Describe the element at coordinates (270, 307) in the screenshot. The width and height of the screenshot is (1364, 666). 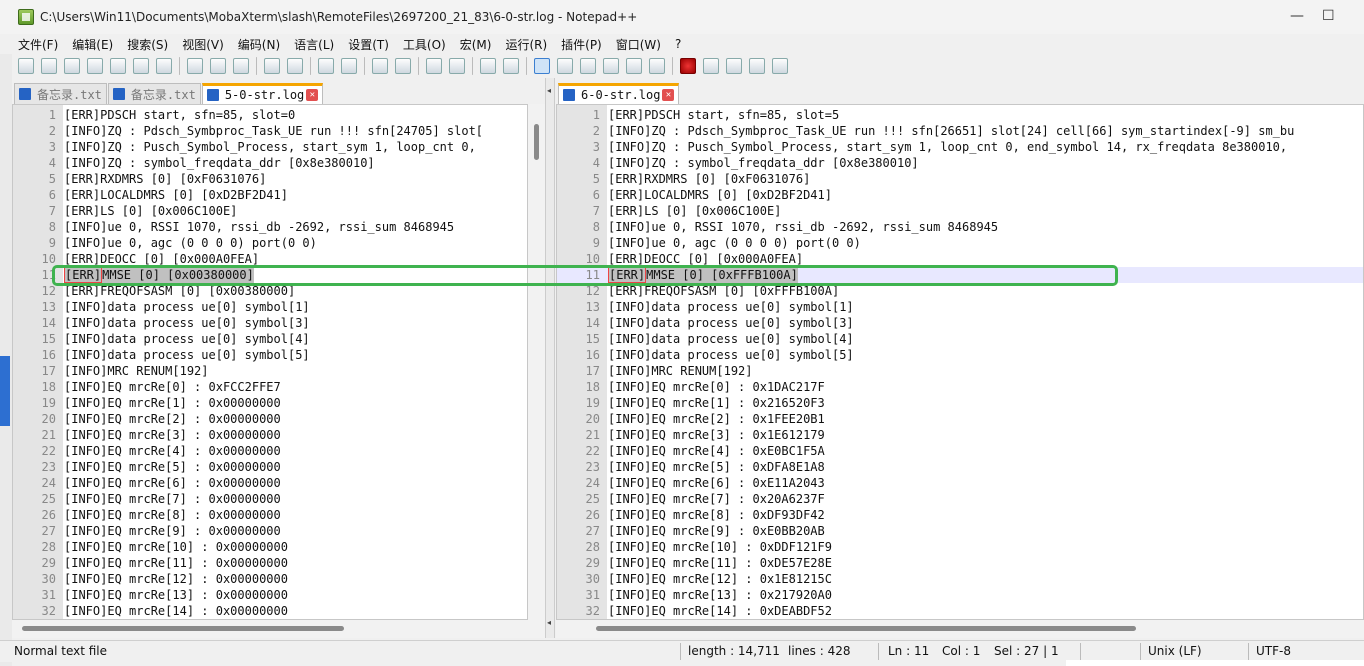
I see `code-line: 13 [INFO]data process ue[0] symbol[1]` at that location.